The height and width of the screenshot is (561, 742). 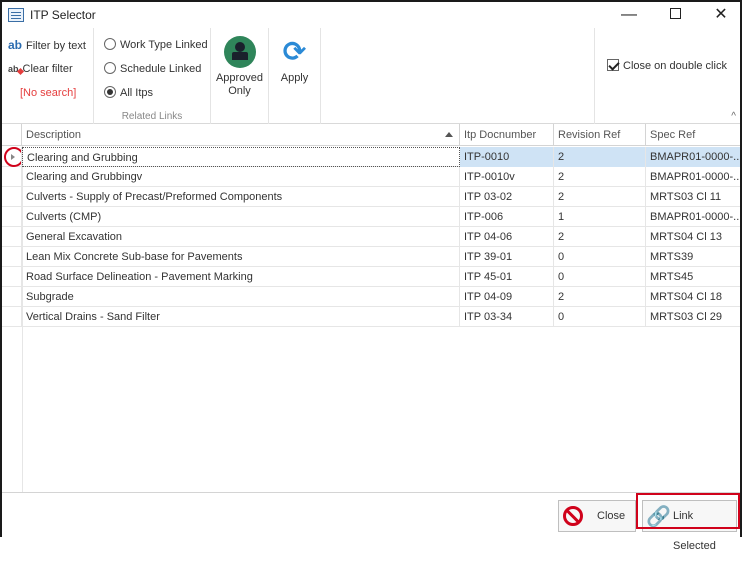 I want to click on apply-button: ⟳ Apply, so click(x=294, y=60).